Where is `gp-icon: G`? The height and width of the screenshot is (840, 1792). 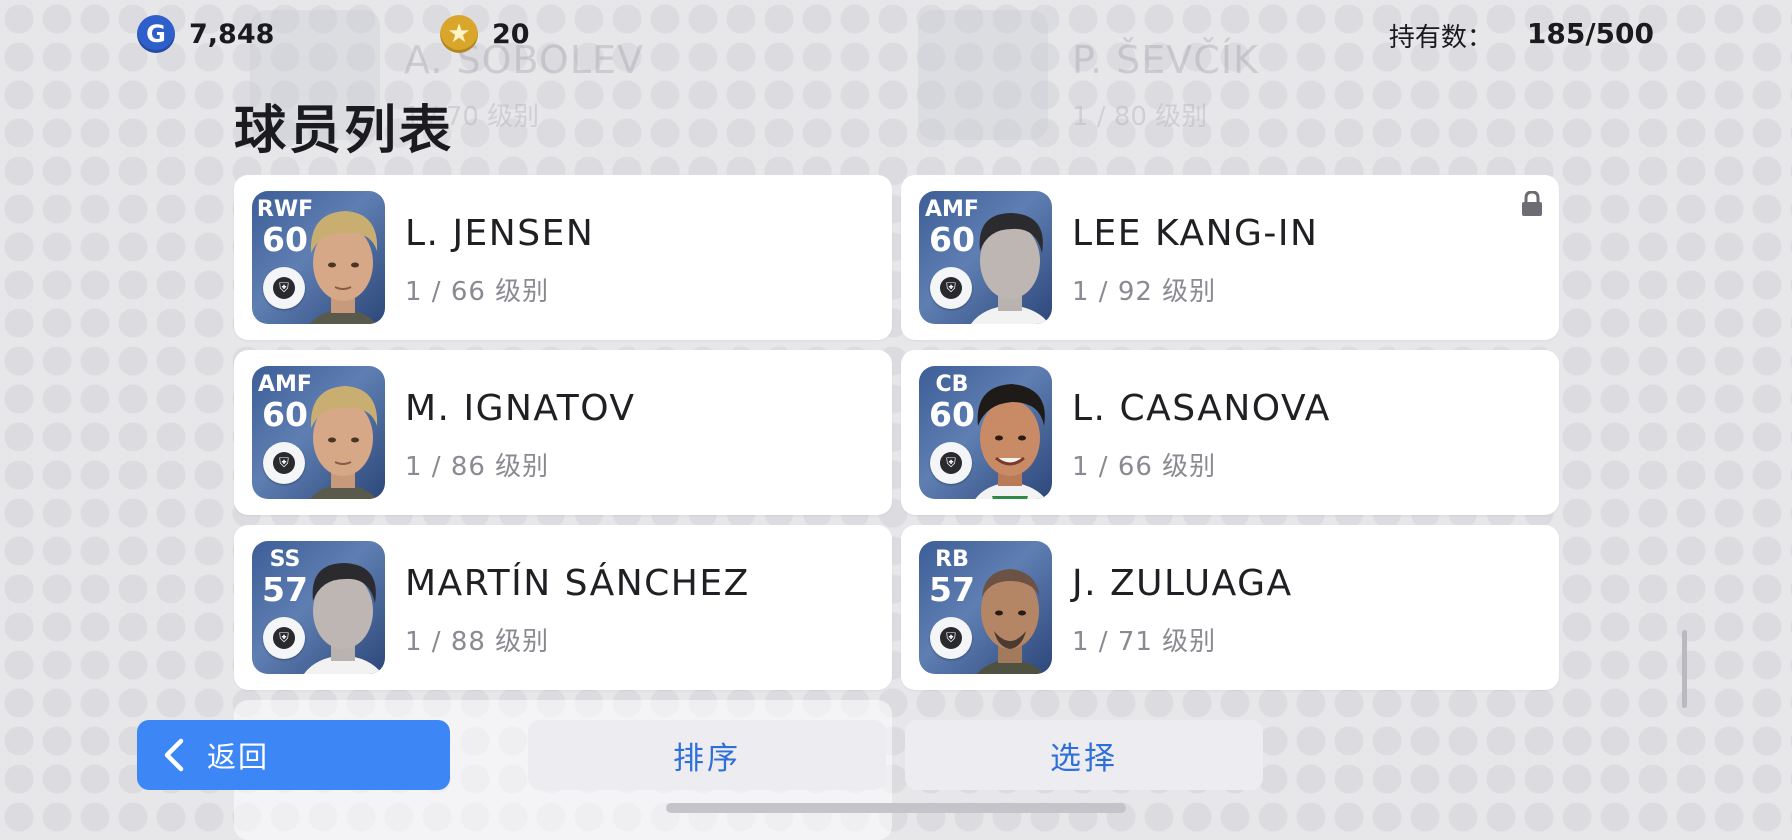 gp-icon: G is located at coordinates (156, 34).